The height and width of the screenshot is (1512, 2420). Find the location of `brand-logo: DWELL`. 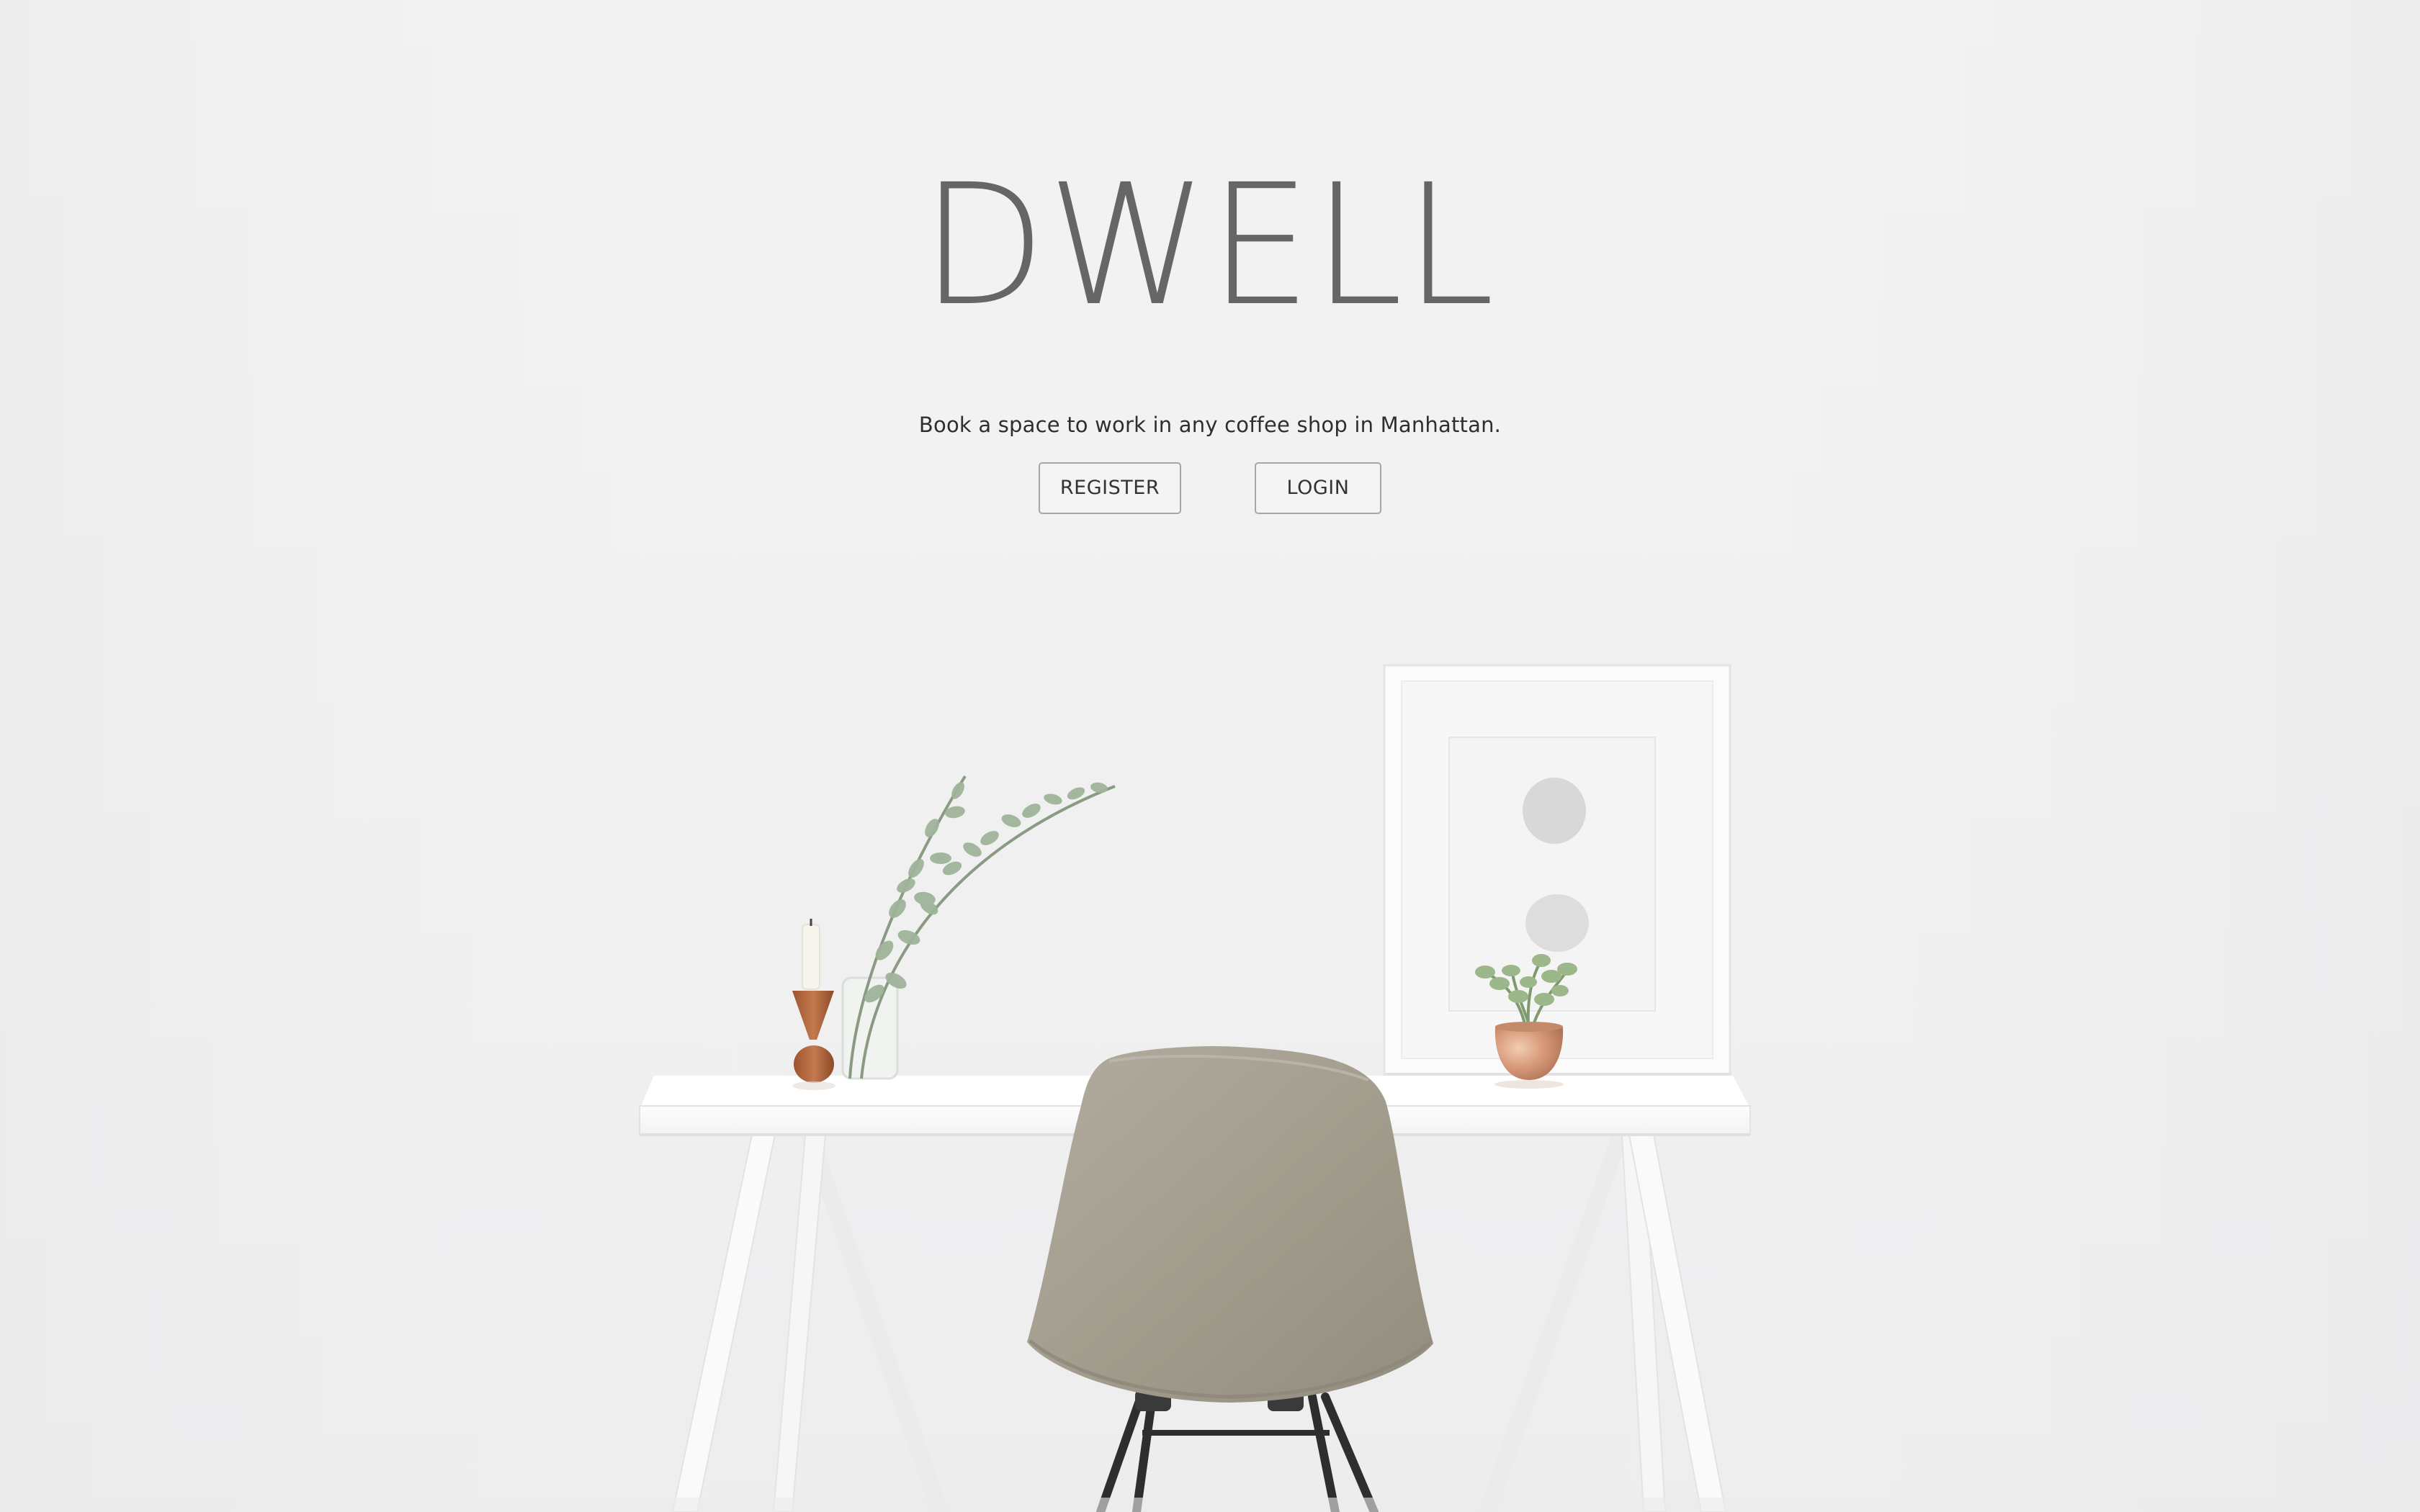

brand-logo: DWELL is located at coordinates (1208, 245).